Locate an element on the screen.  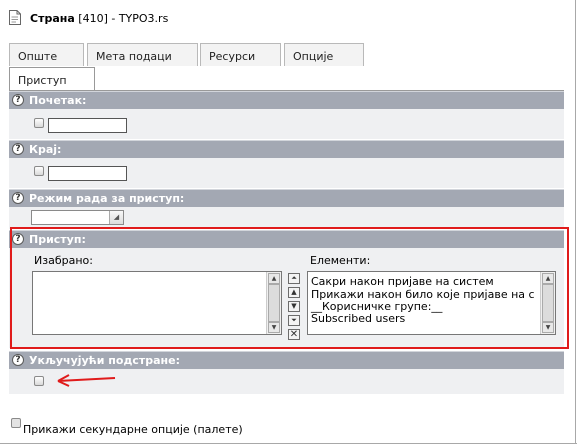
tab-access-label: Приступ is located at coordinates (42, 80).